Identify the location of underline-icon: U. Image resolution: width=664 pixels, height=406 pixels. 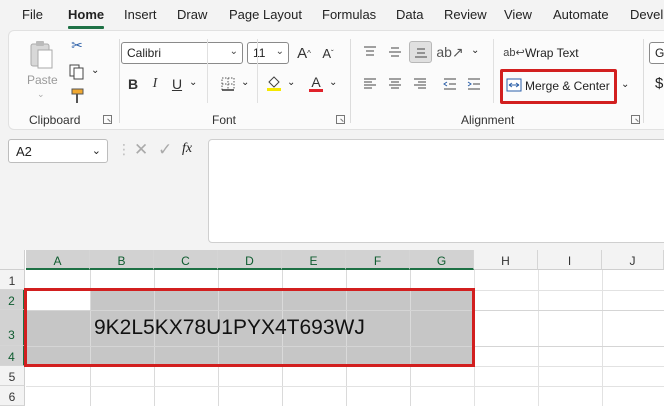
(177, 84).